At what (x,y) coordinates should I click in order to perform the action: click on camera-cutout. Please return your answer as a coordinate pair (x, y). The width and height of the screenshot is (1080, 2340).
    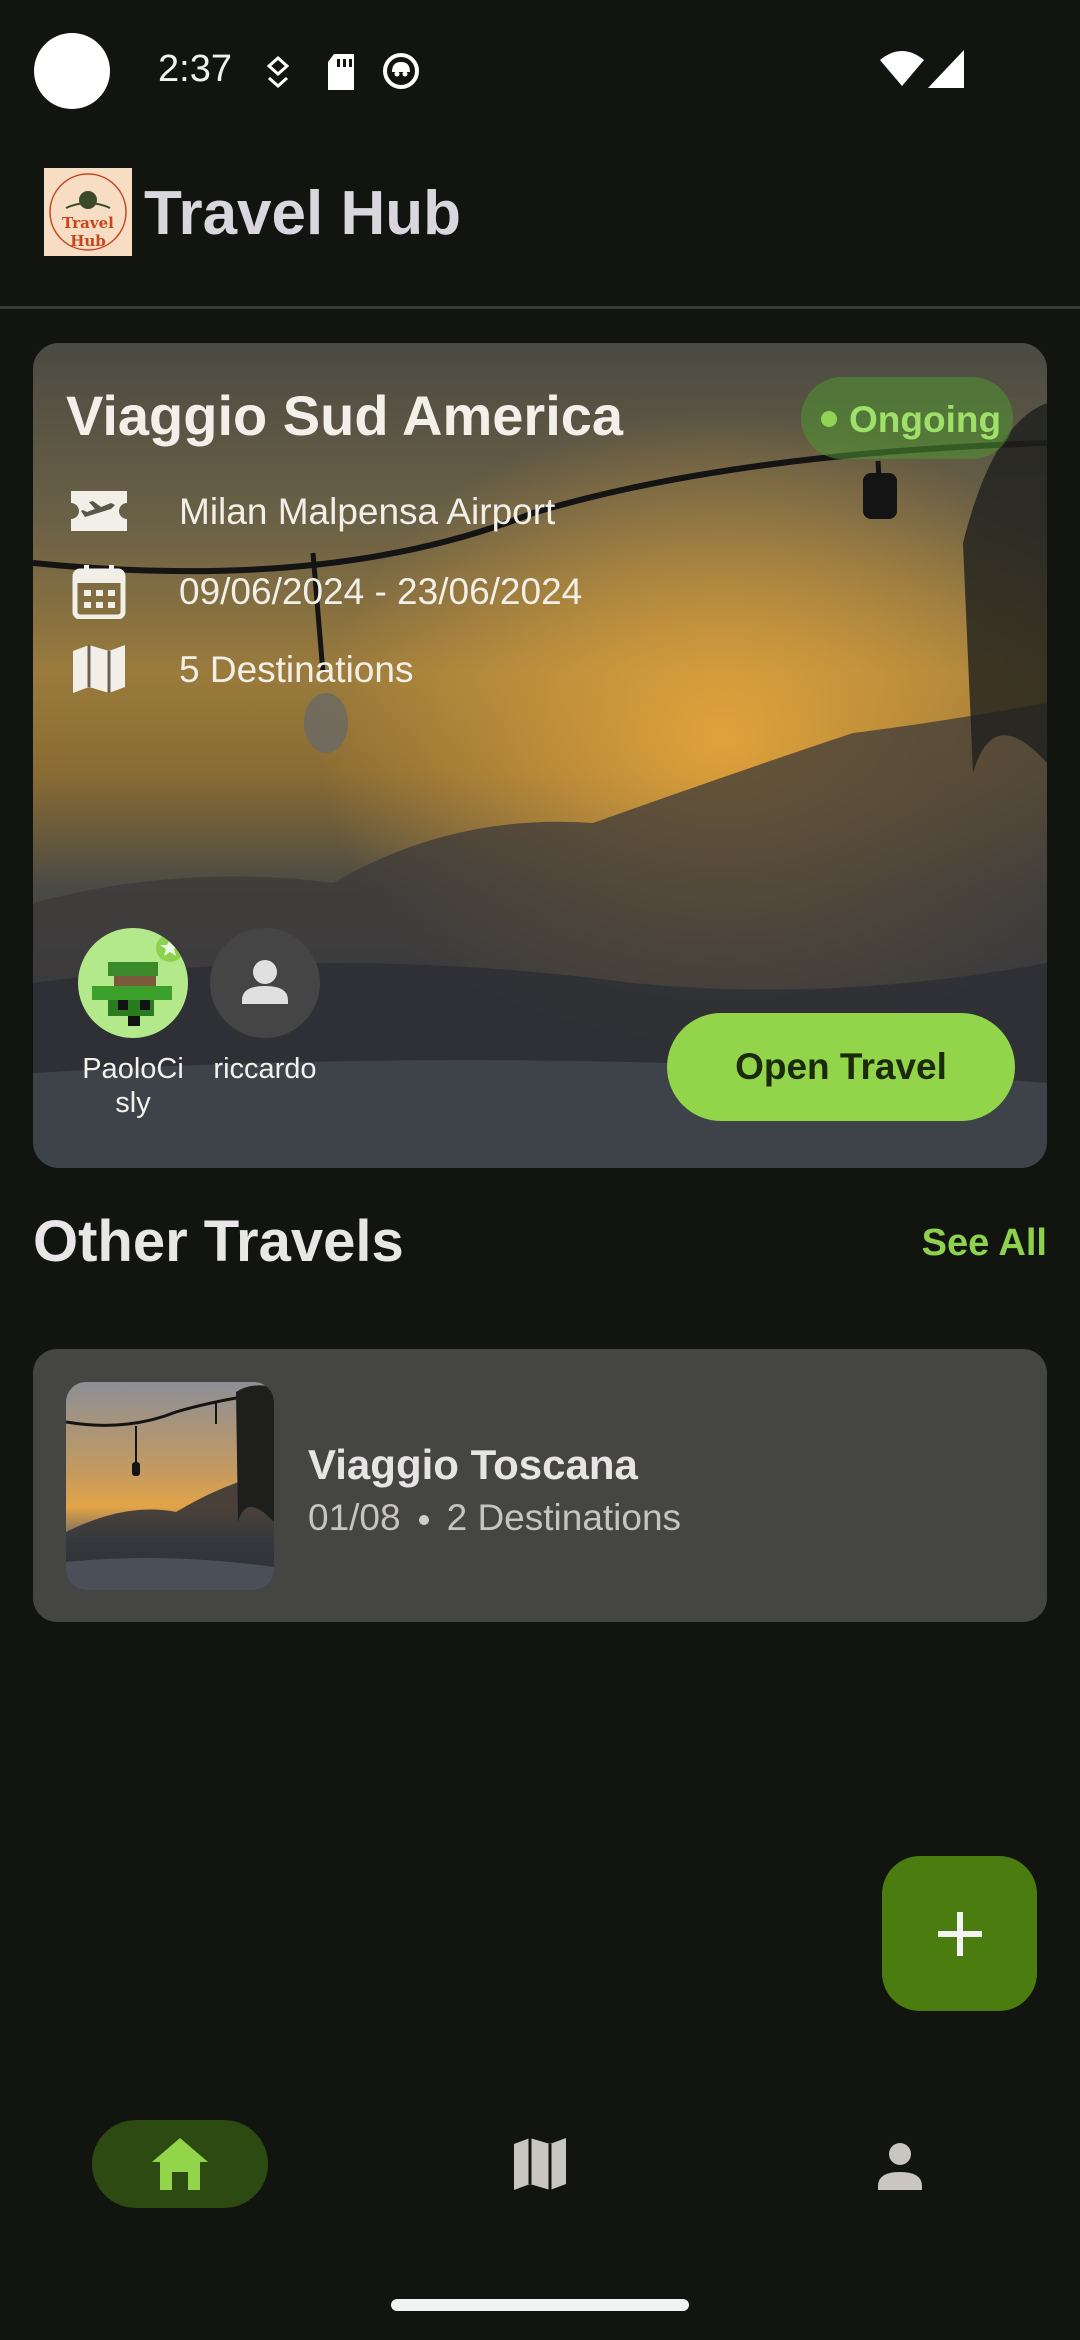
    Looking at the image, I should click on (72, 71).